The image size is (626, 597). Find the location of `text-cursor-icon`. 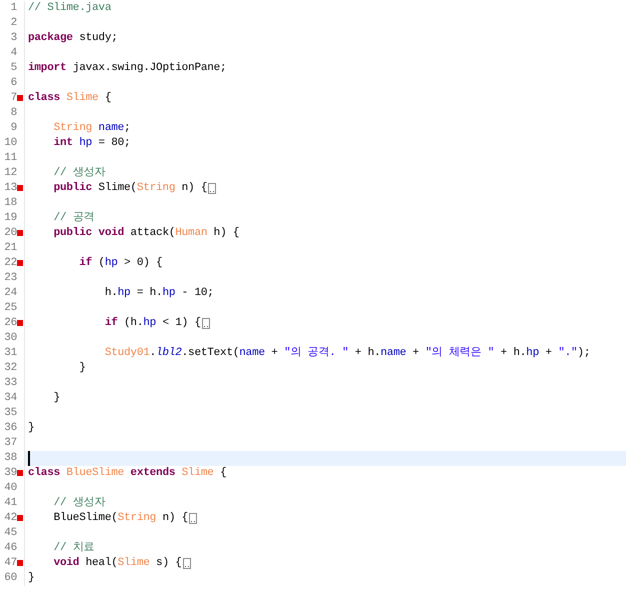

text-cursor-icon is located at coordinates (29, 458).